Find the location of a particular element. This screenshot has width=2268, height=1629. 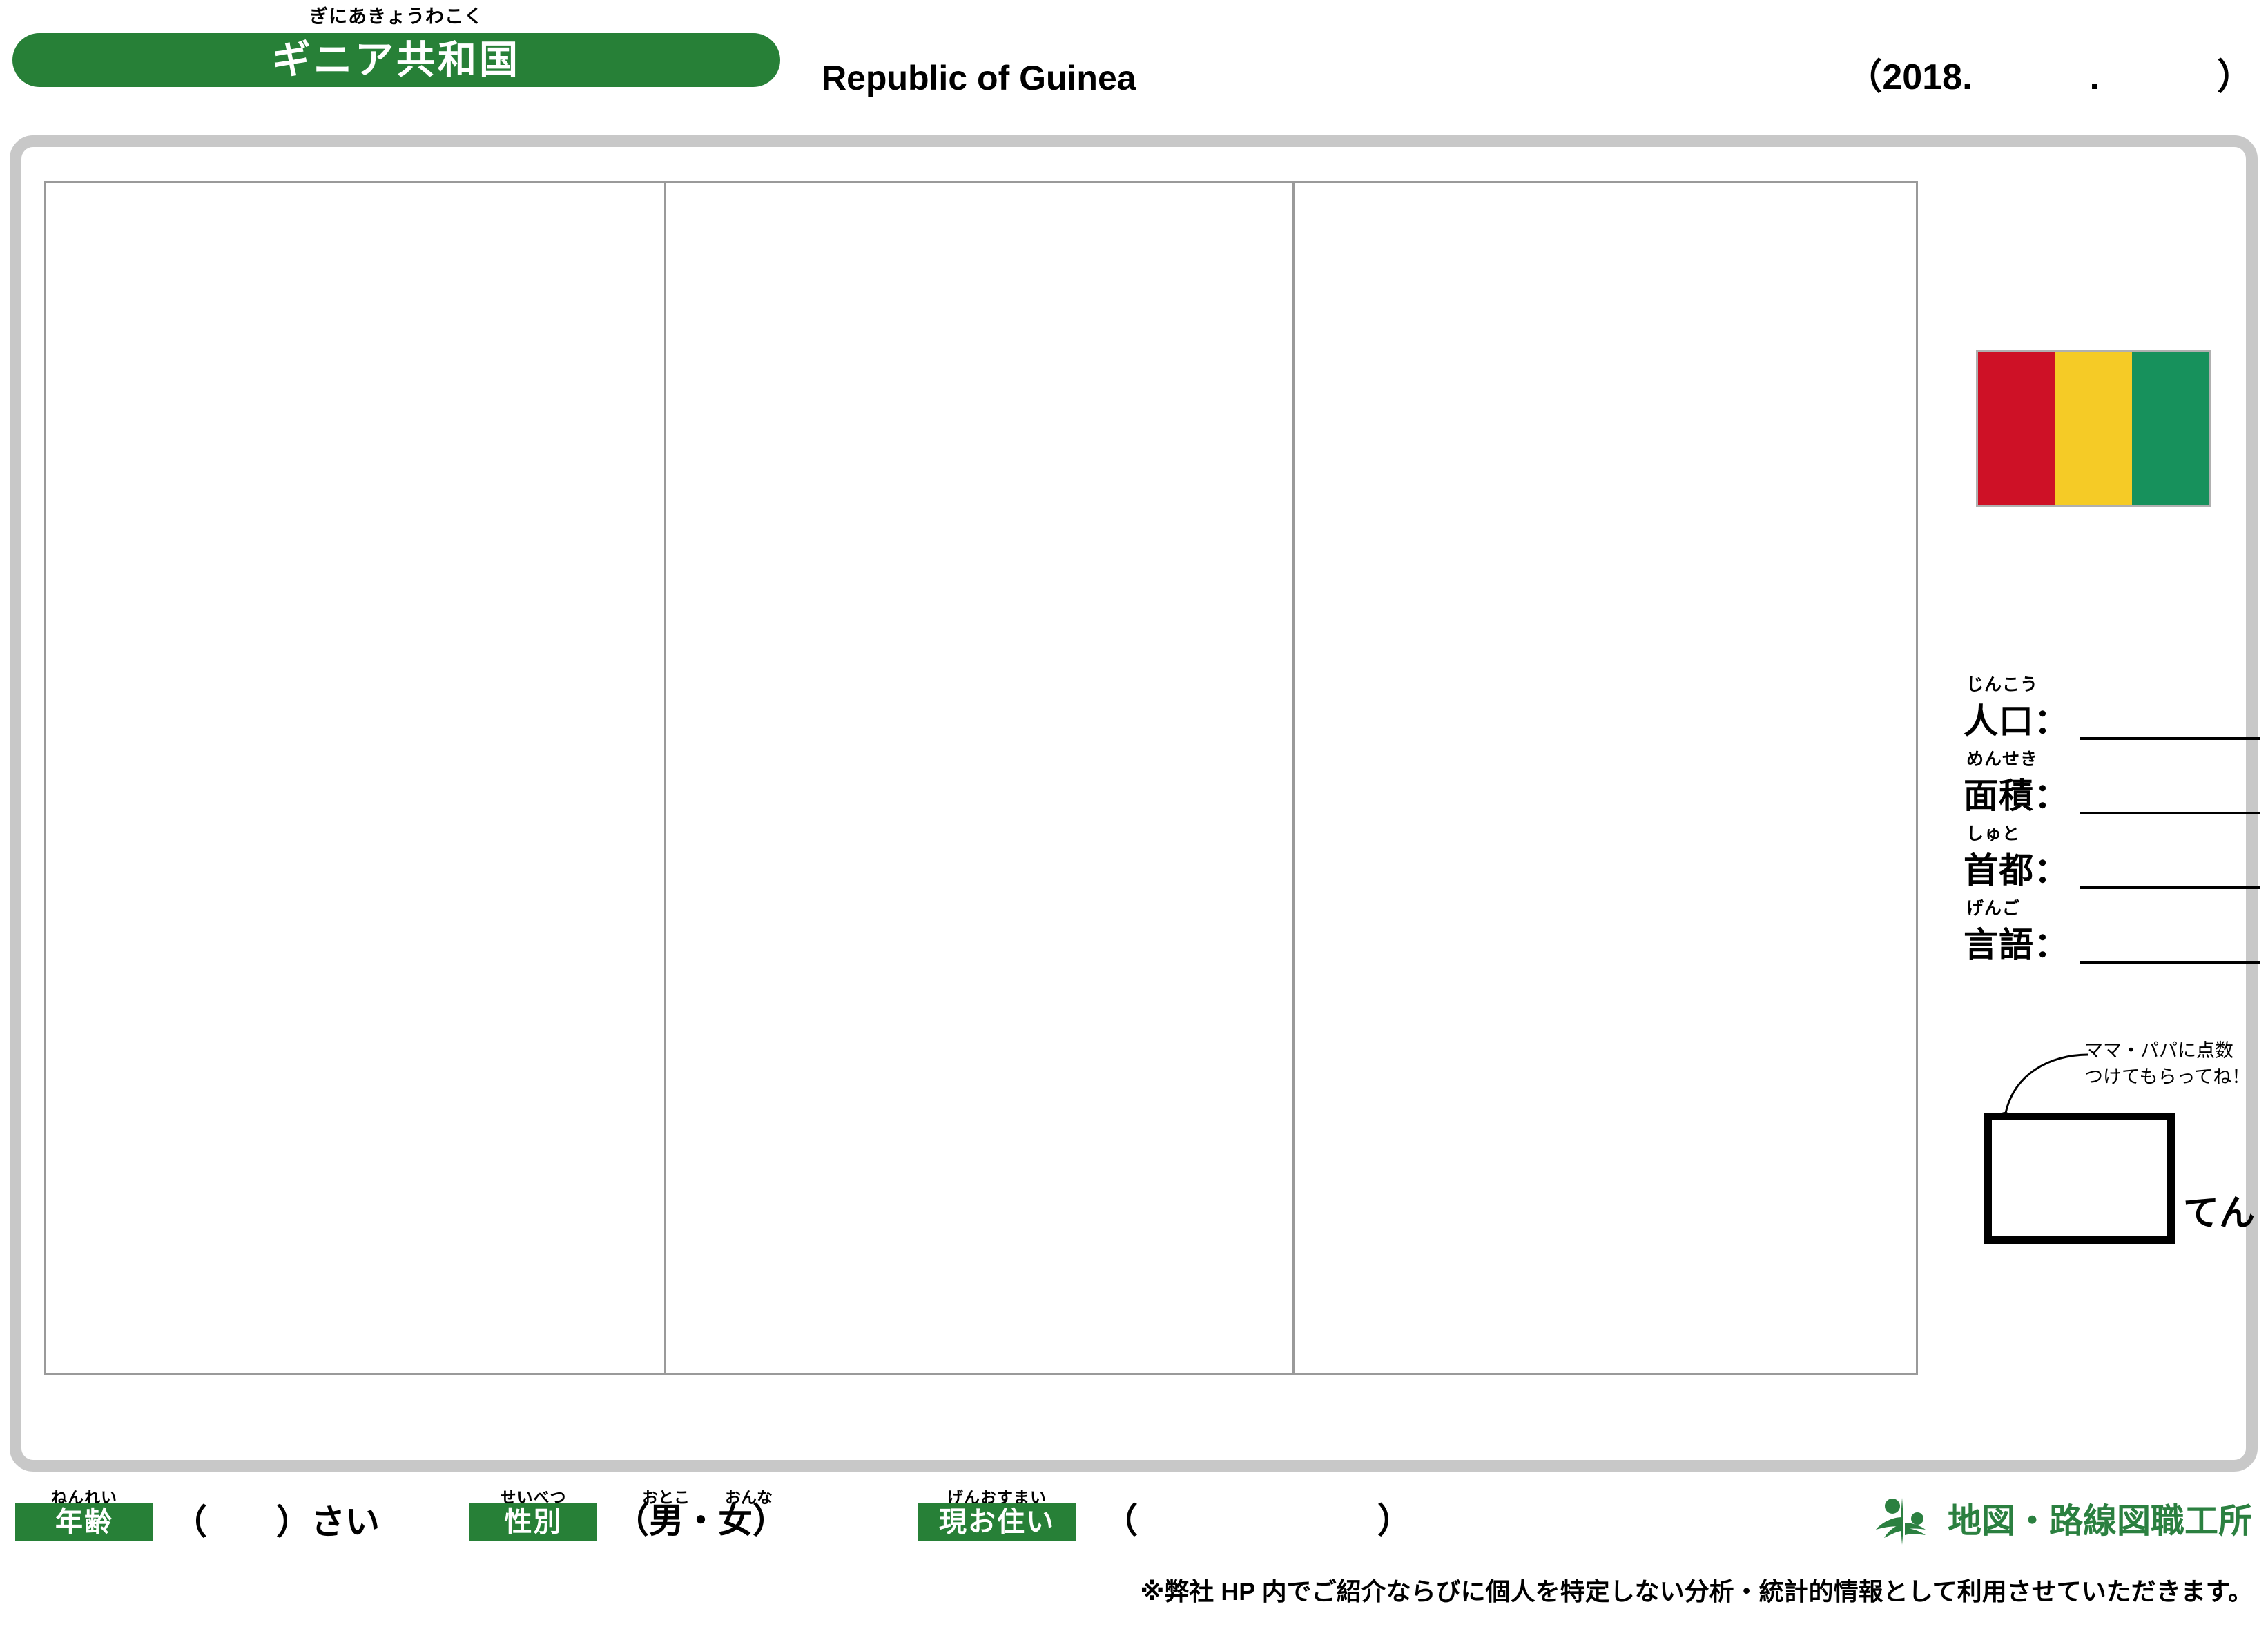

date-year: 2018. is located at coordinates (1927, 77).